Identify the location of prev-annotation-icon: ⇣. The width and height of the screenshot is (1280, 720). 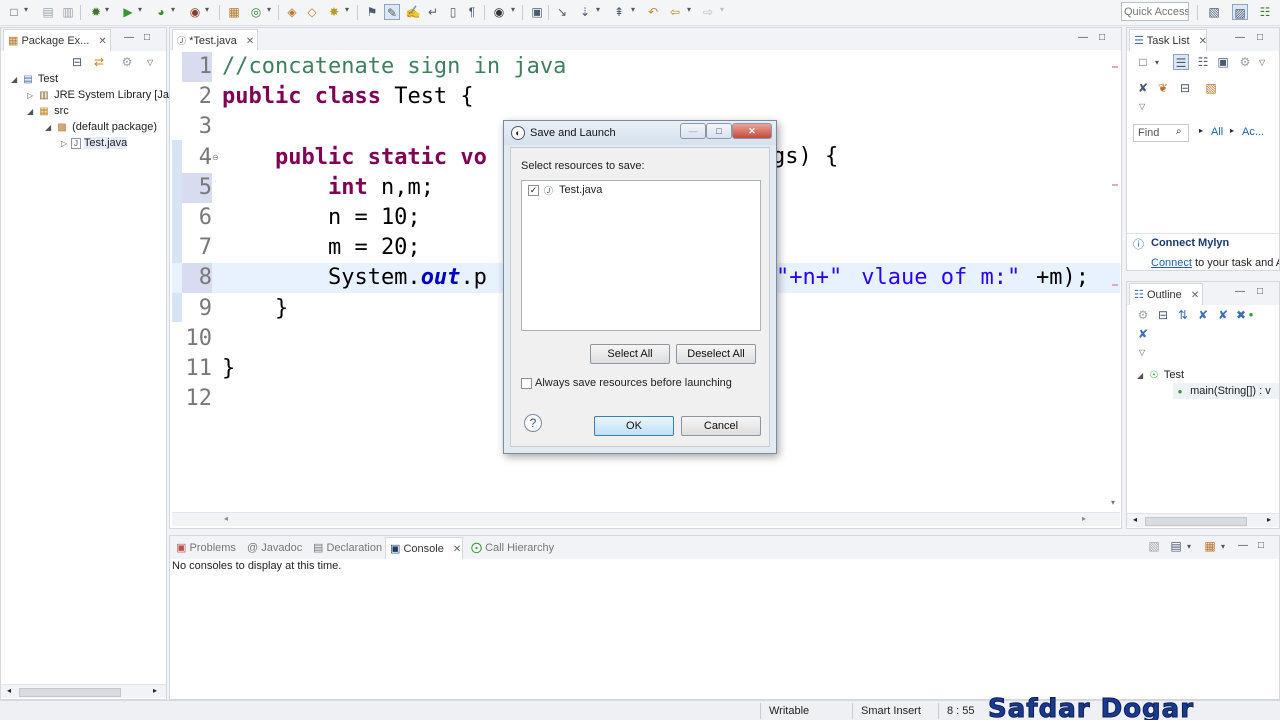
(585, 12).